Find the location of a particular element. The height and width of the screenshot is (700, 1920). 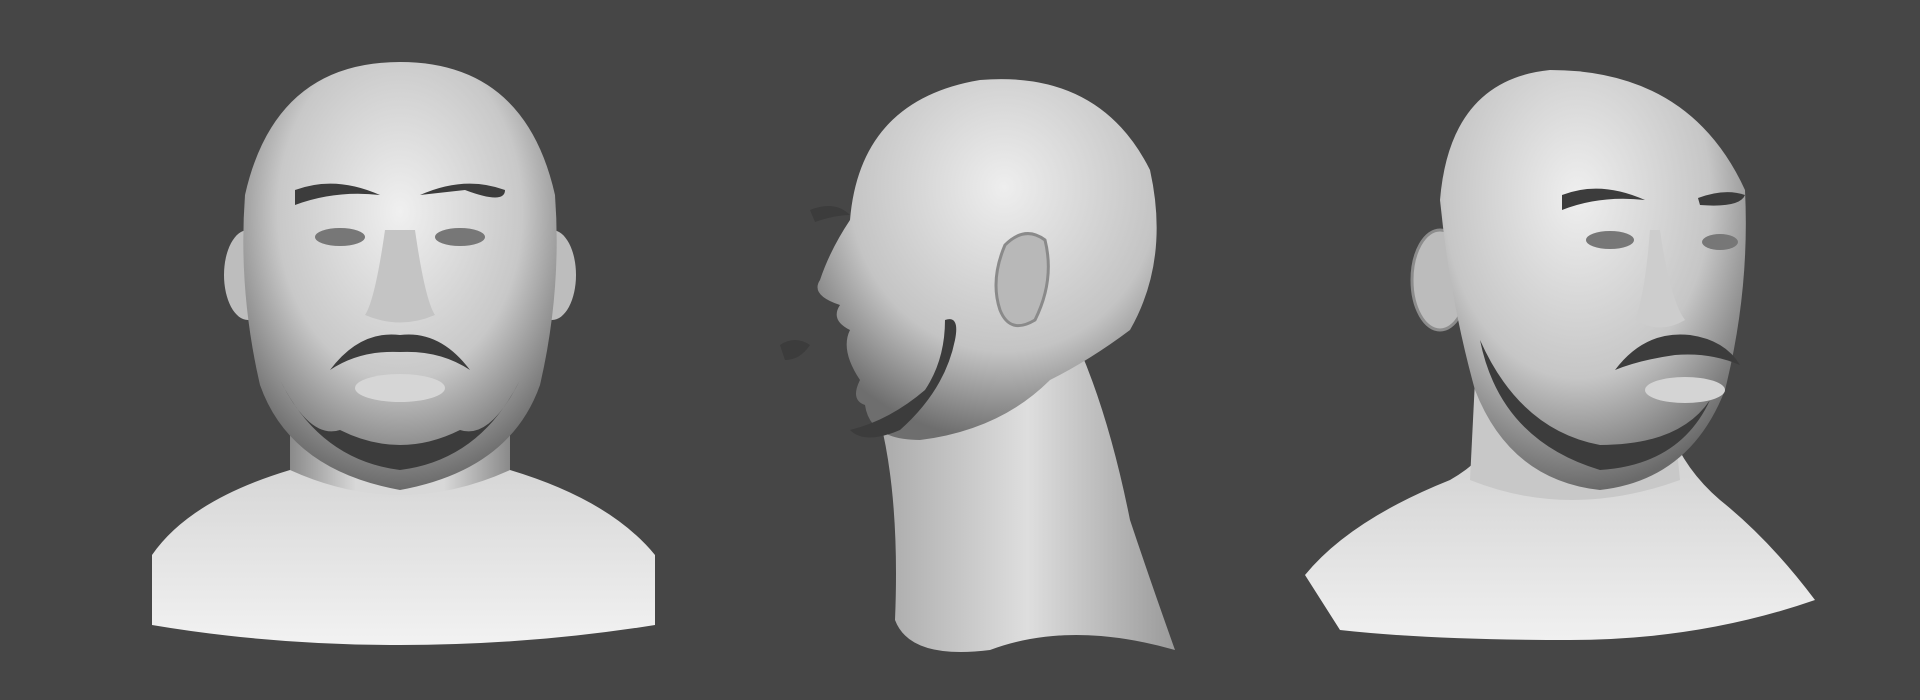

front-left-eye is located at coordinates (340, 237).